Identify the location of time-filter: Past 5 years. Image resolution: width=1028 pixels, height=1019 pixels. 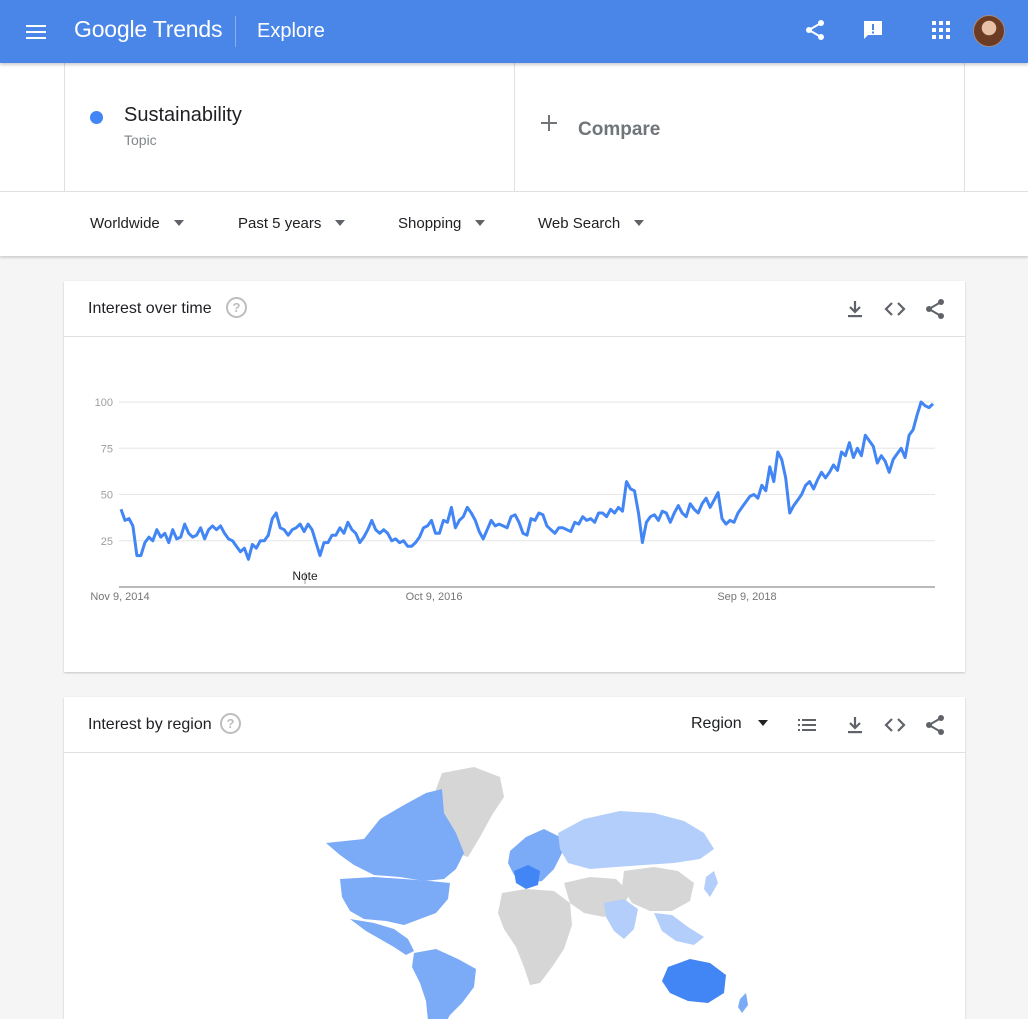
(292, 223).